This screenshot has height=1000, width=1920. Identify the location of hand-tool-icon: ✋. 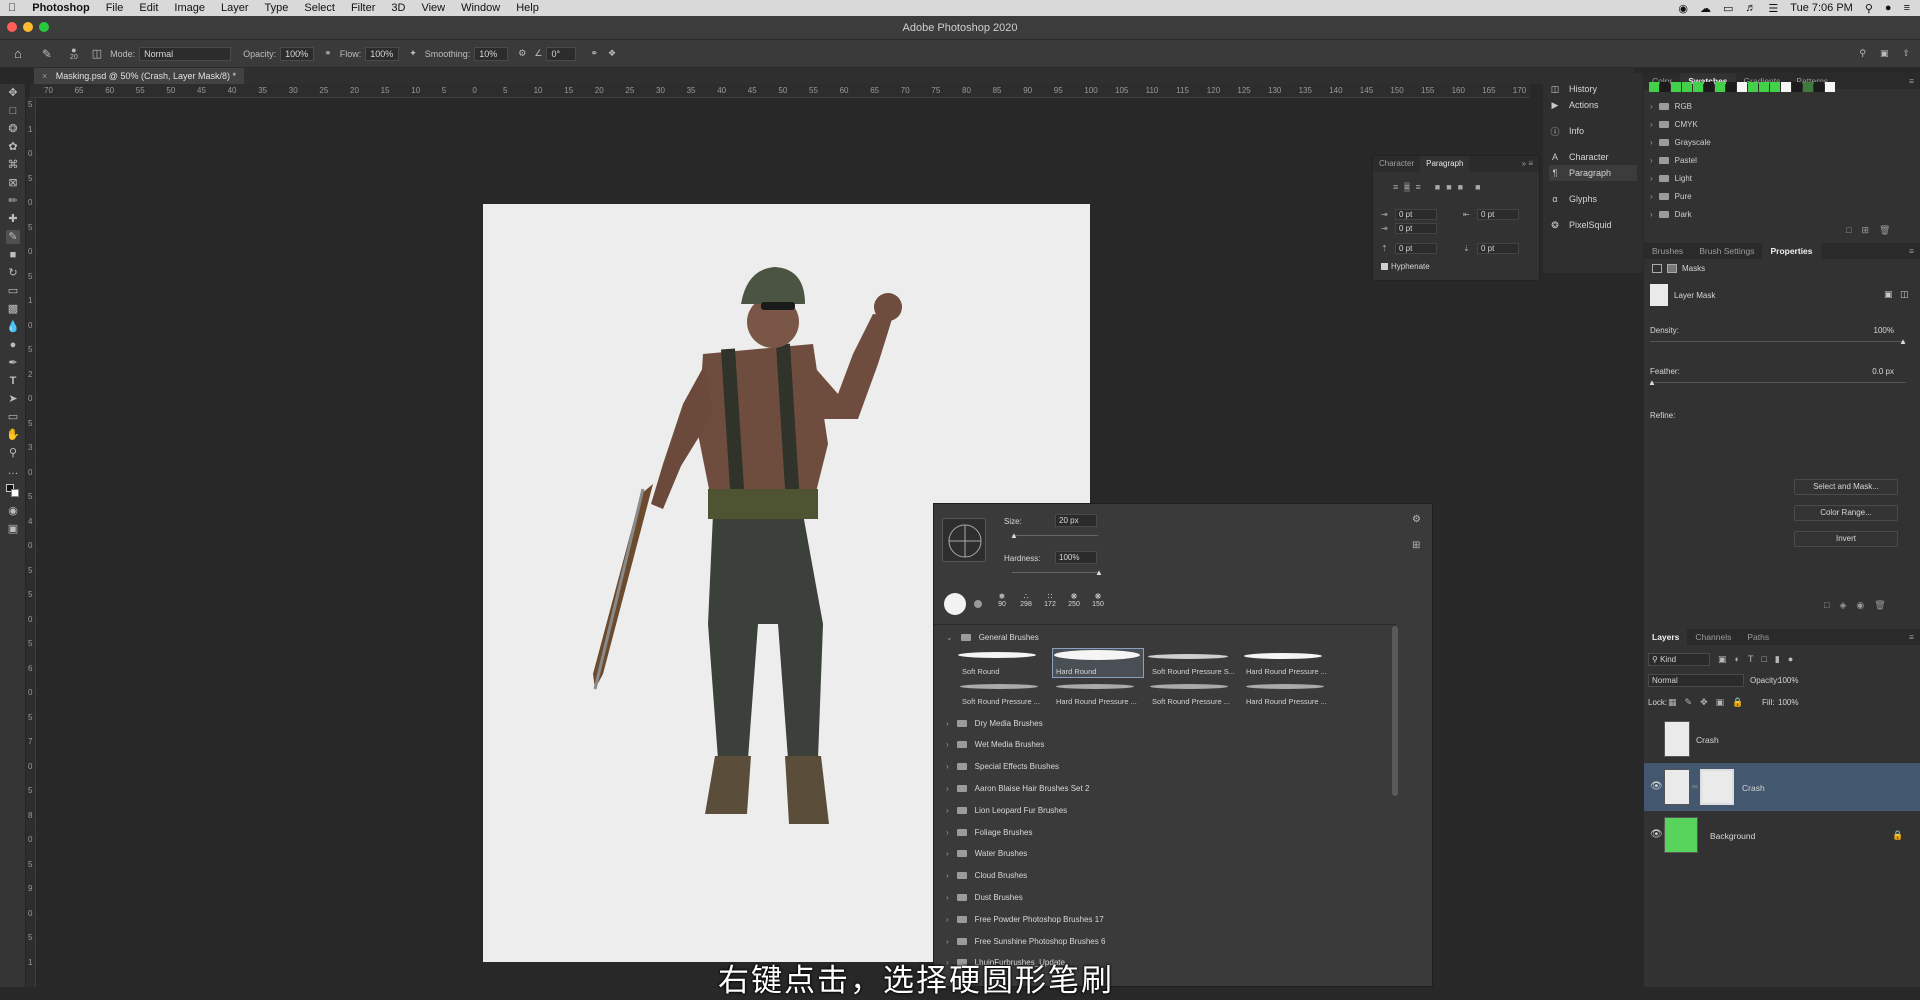
(13, 435).